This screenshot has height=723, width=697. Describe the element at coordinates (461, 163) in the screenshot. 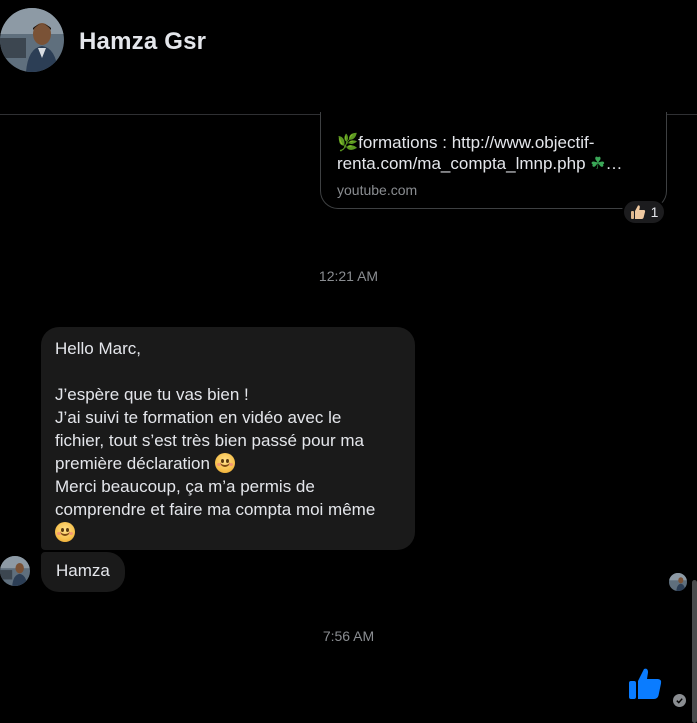

I see `link-title-line2: renta.com/ma_compta_lmnp.php` at that location.